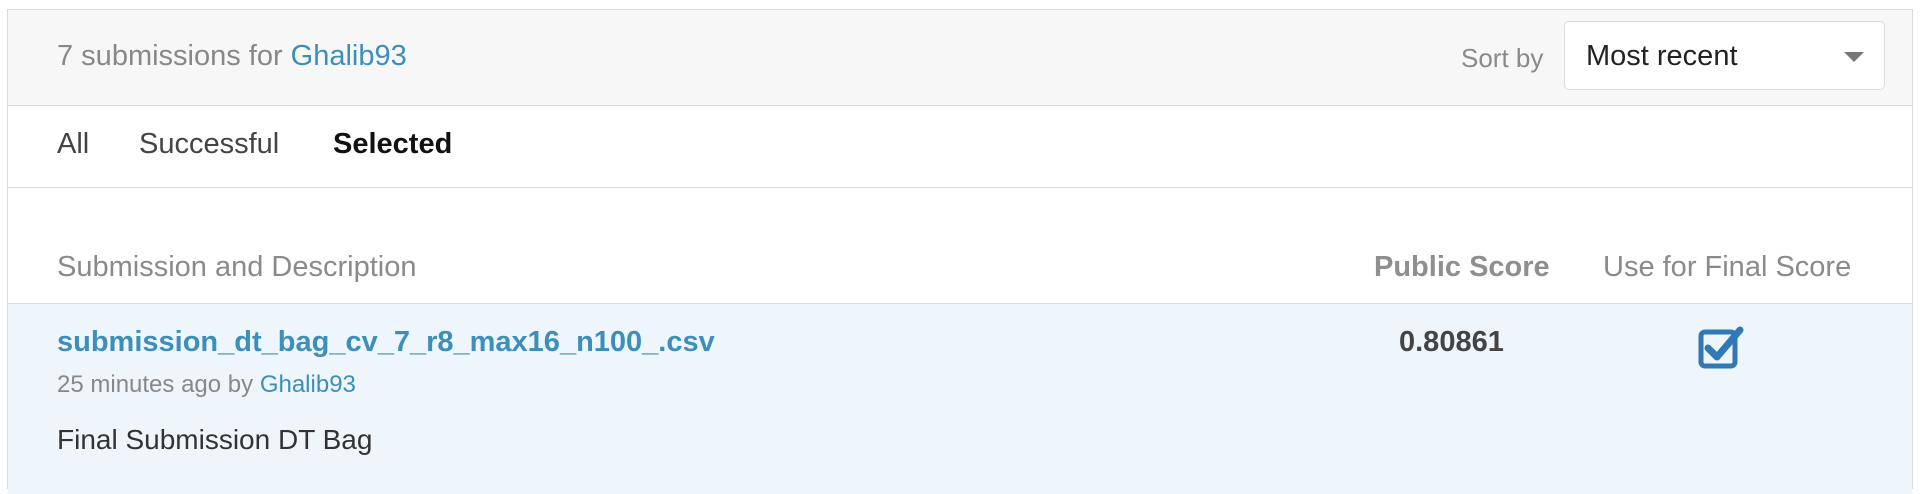 This screenshot has width=1921, height=494. I want to click on column-header-use-for-final: Use for Final Score, so click(1727, 267).